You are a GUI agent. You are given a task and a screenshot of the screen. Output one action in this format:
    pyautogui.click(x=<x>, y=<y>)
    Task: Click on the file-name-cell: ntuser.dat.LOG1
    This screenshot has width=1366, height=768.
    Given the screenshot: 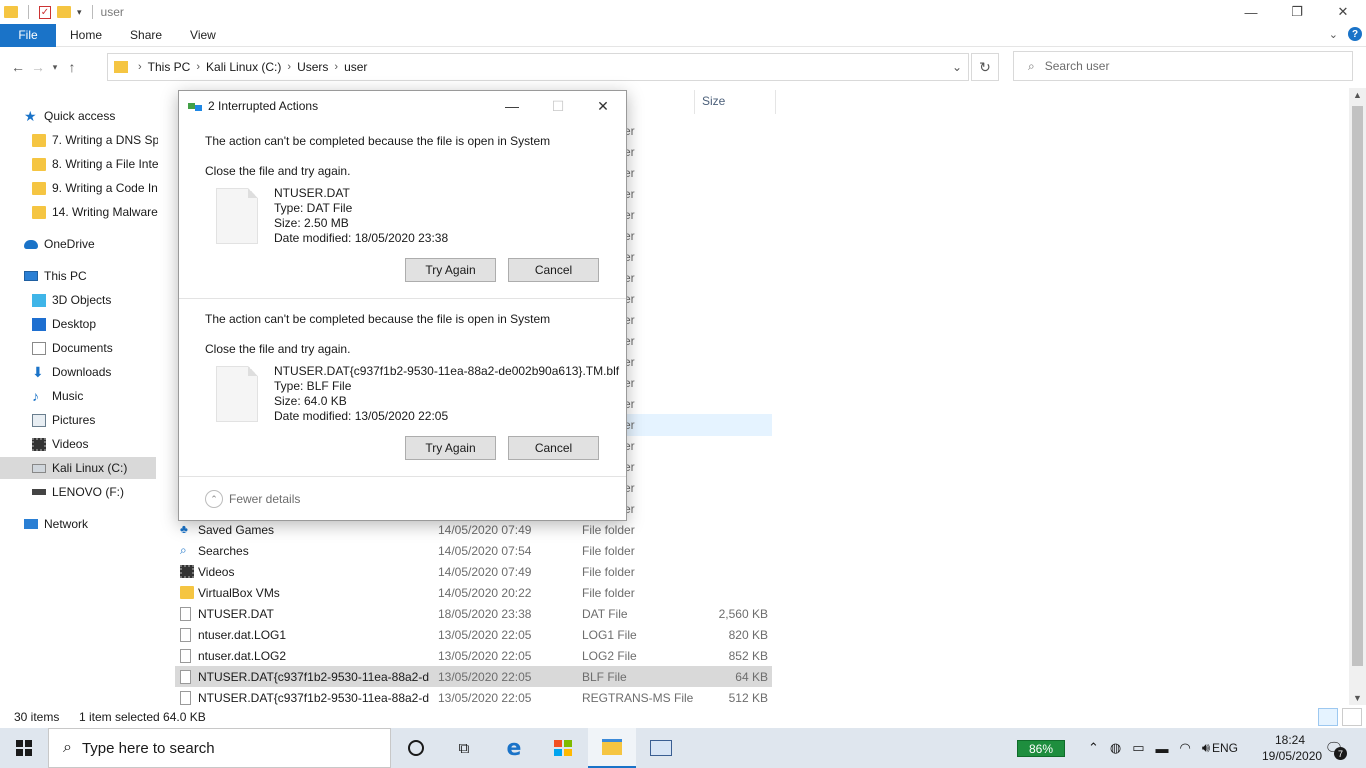 What is the action you would take?
    pyautogui.click(x=242, y=634)
    